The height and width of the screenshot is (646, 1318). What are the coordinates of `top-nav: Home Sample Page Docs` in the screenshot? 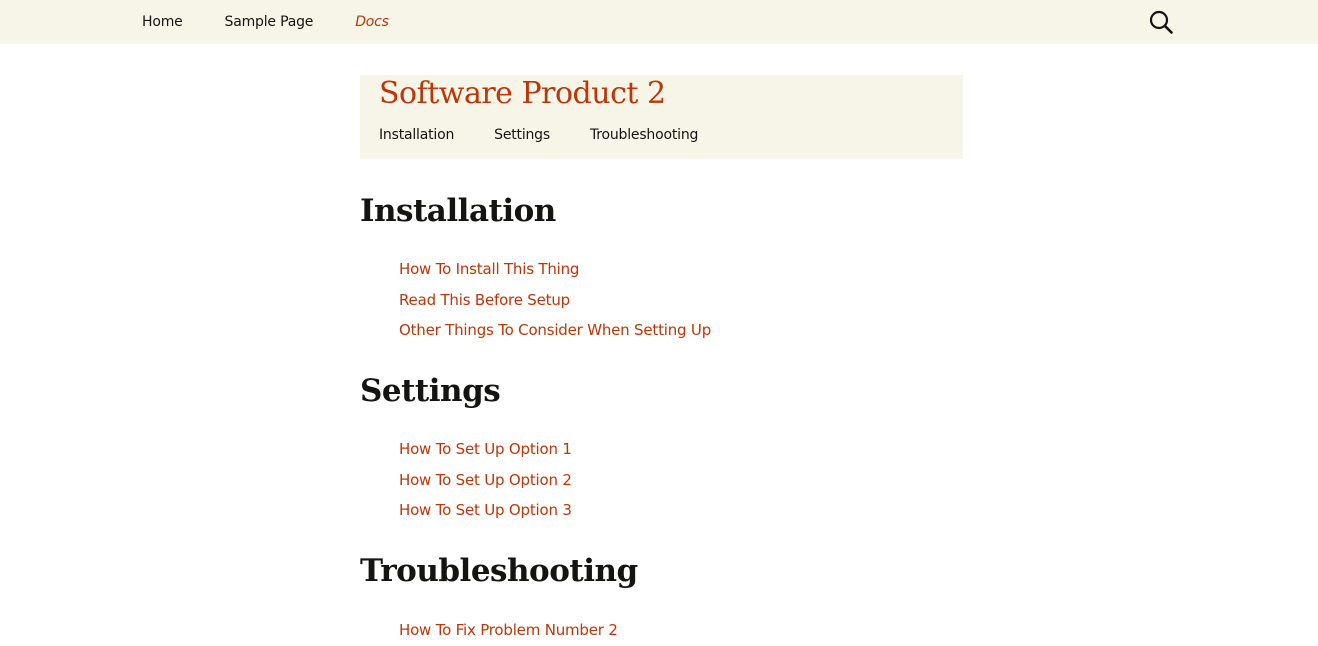 It's located at (265, 22).